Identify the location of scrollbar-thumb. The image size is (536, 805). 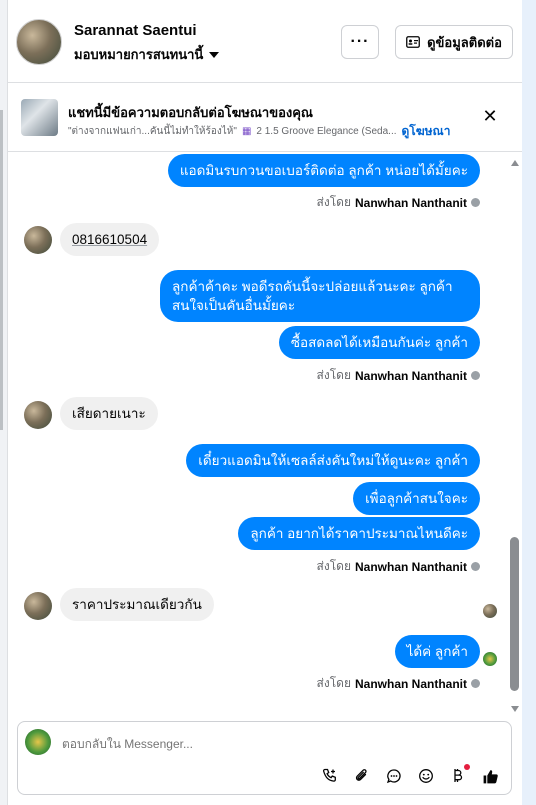
(514, 614).